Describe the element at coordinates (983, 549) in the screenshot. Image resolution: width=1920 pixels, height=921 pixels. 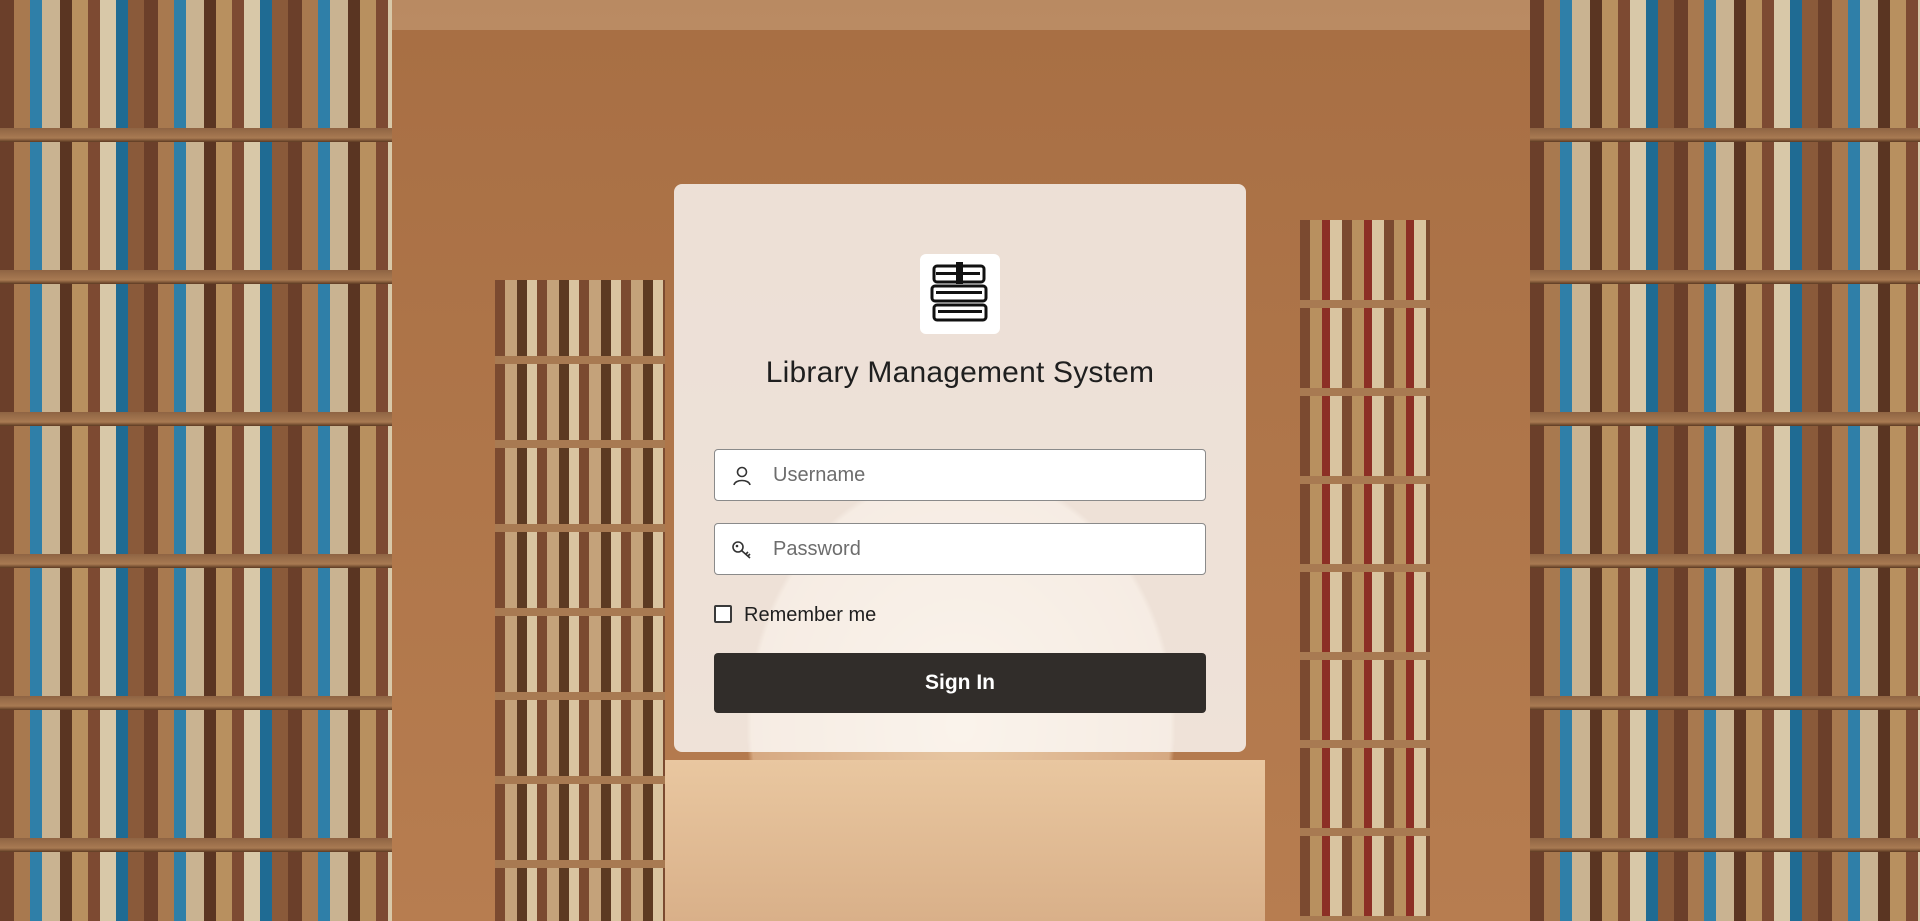
I see `password-input` at that location.